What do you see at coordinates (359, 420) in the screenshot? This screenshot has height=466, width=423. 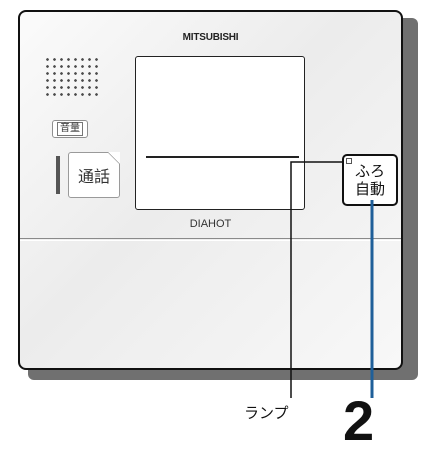 I see `callout-number: 2` at bounding box center [359, 420].